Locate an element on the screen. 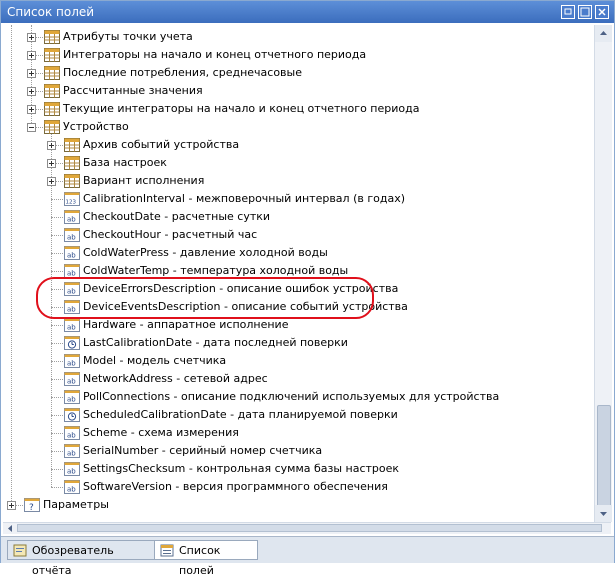  tree-item-label: Параметры is located at coordinates (76, 504).